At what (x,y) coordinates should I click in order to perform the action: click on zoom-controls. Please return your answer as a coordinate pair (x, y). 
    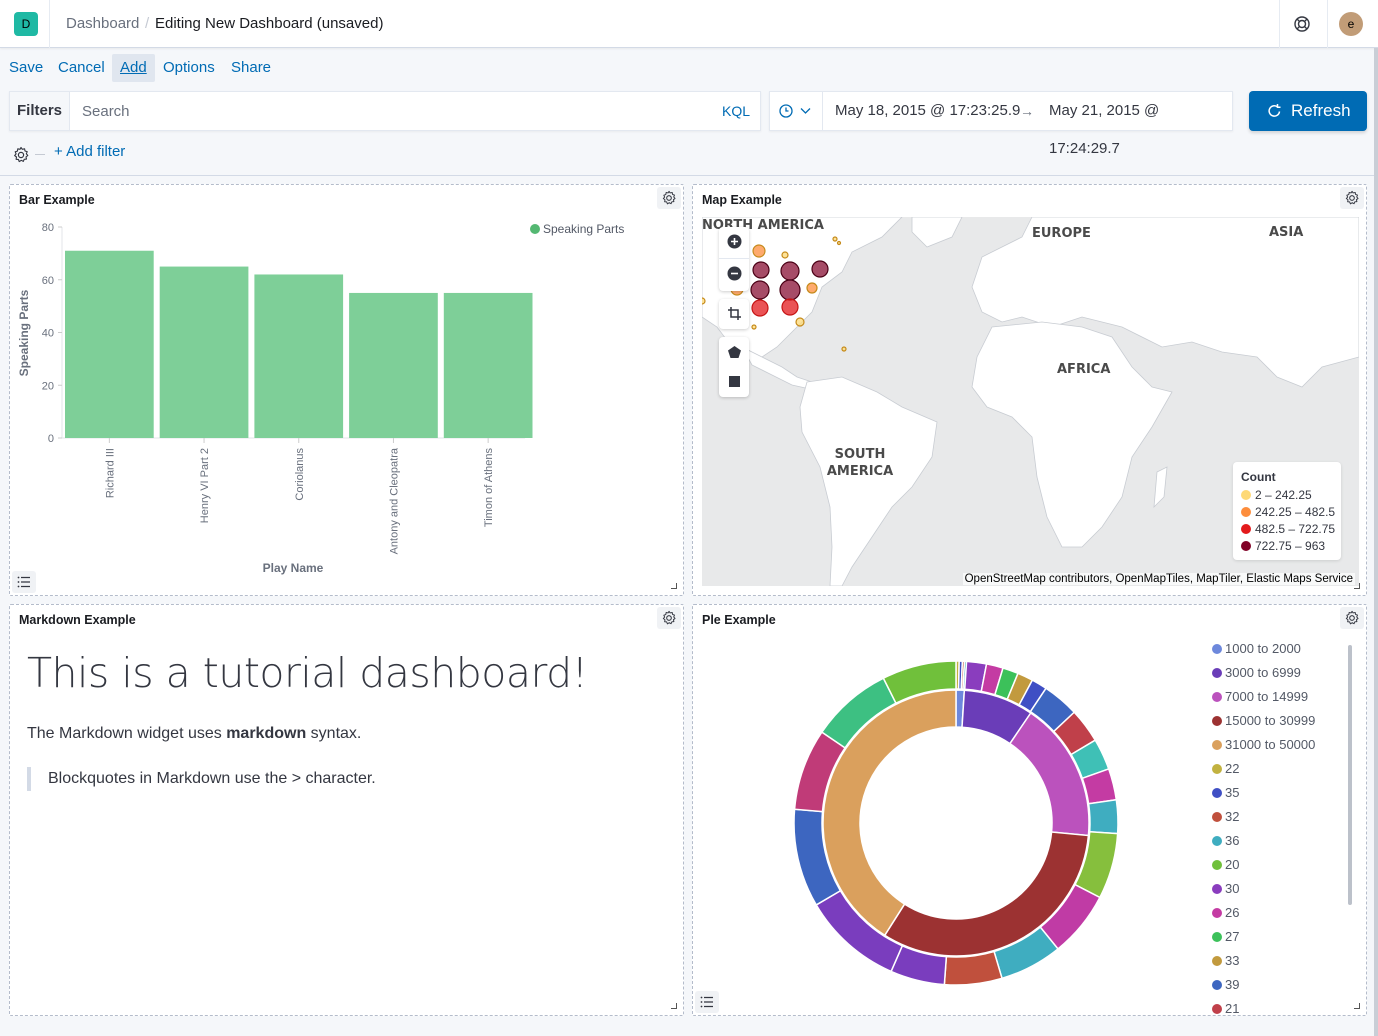
    Looking at the image, I should click on (734, 259).